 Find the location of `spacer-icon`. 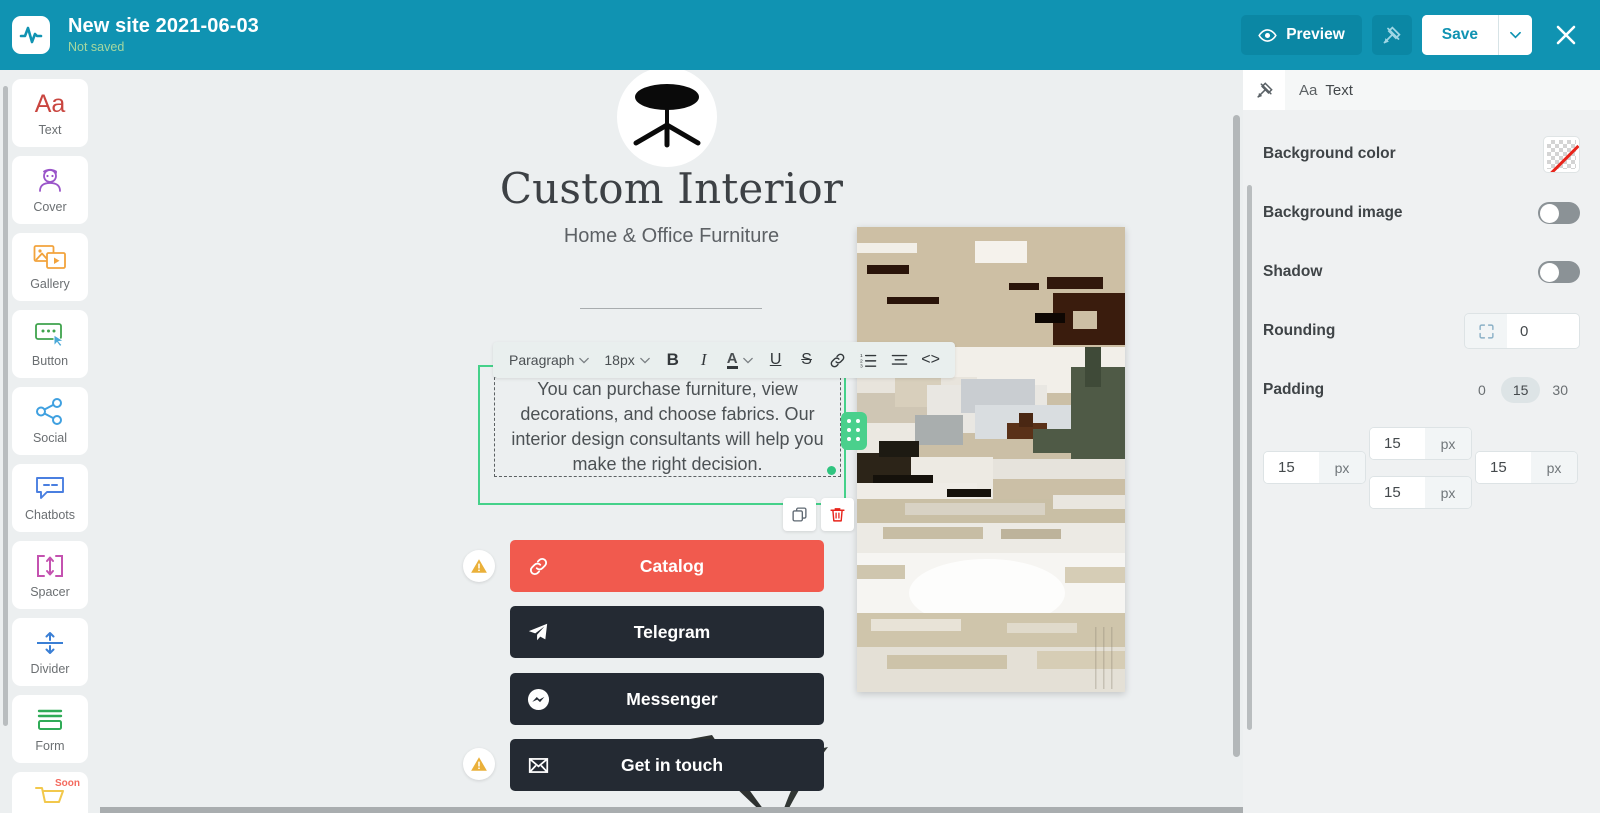

spacer-icon is located at coordinates (50, 566).